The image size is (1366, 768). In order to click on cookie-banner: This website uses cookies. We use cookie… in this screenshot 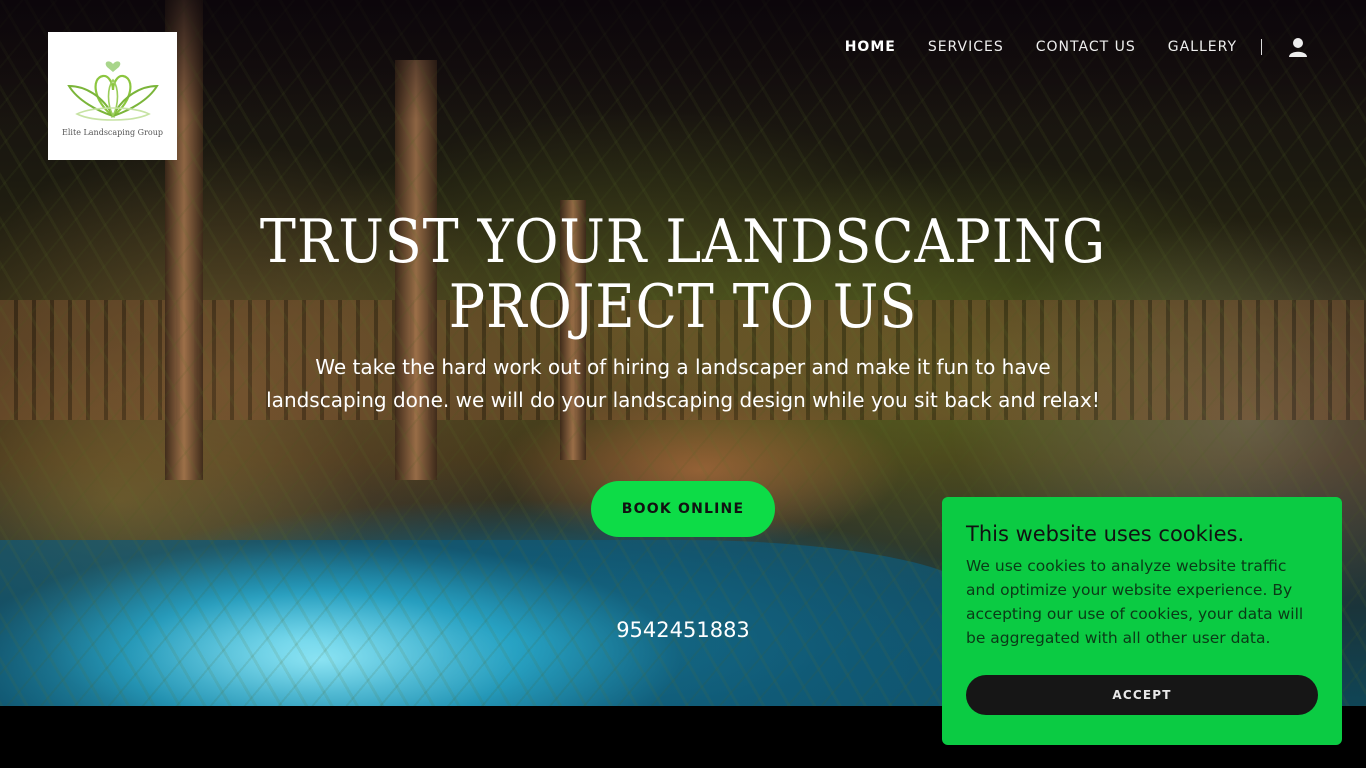, I will do `click(1142, 621)`.